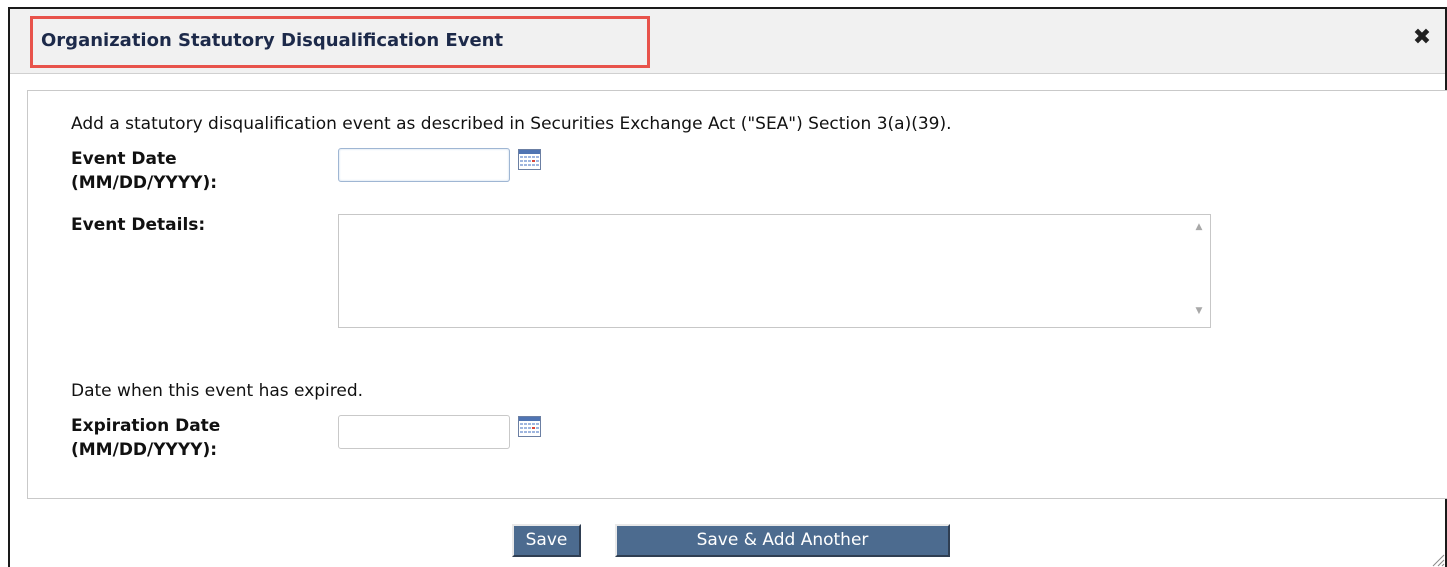 The width and height of the screenshot is (1447, 567). I want to click on scroll-up-arrow-icon: ▲, so click(1199, 227).